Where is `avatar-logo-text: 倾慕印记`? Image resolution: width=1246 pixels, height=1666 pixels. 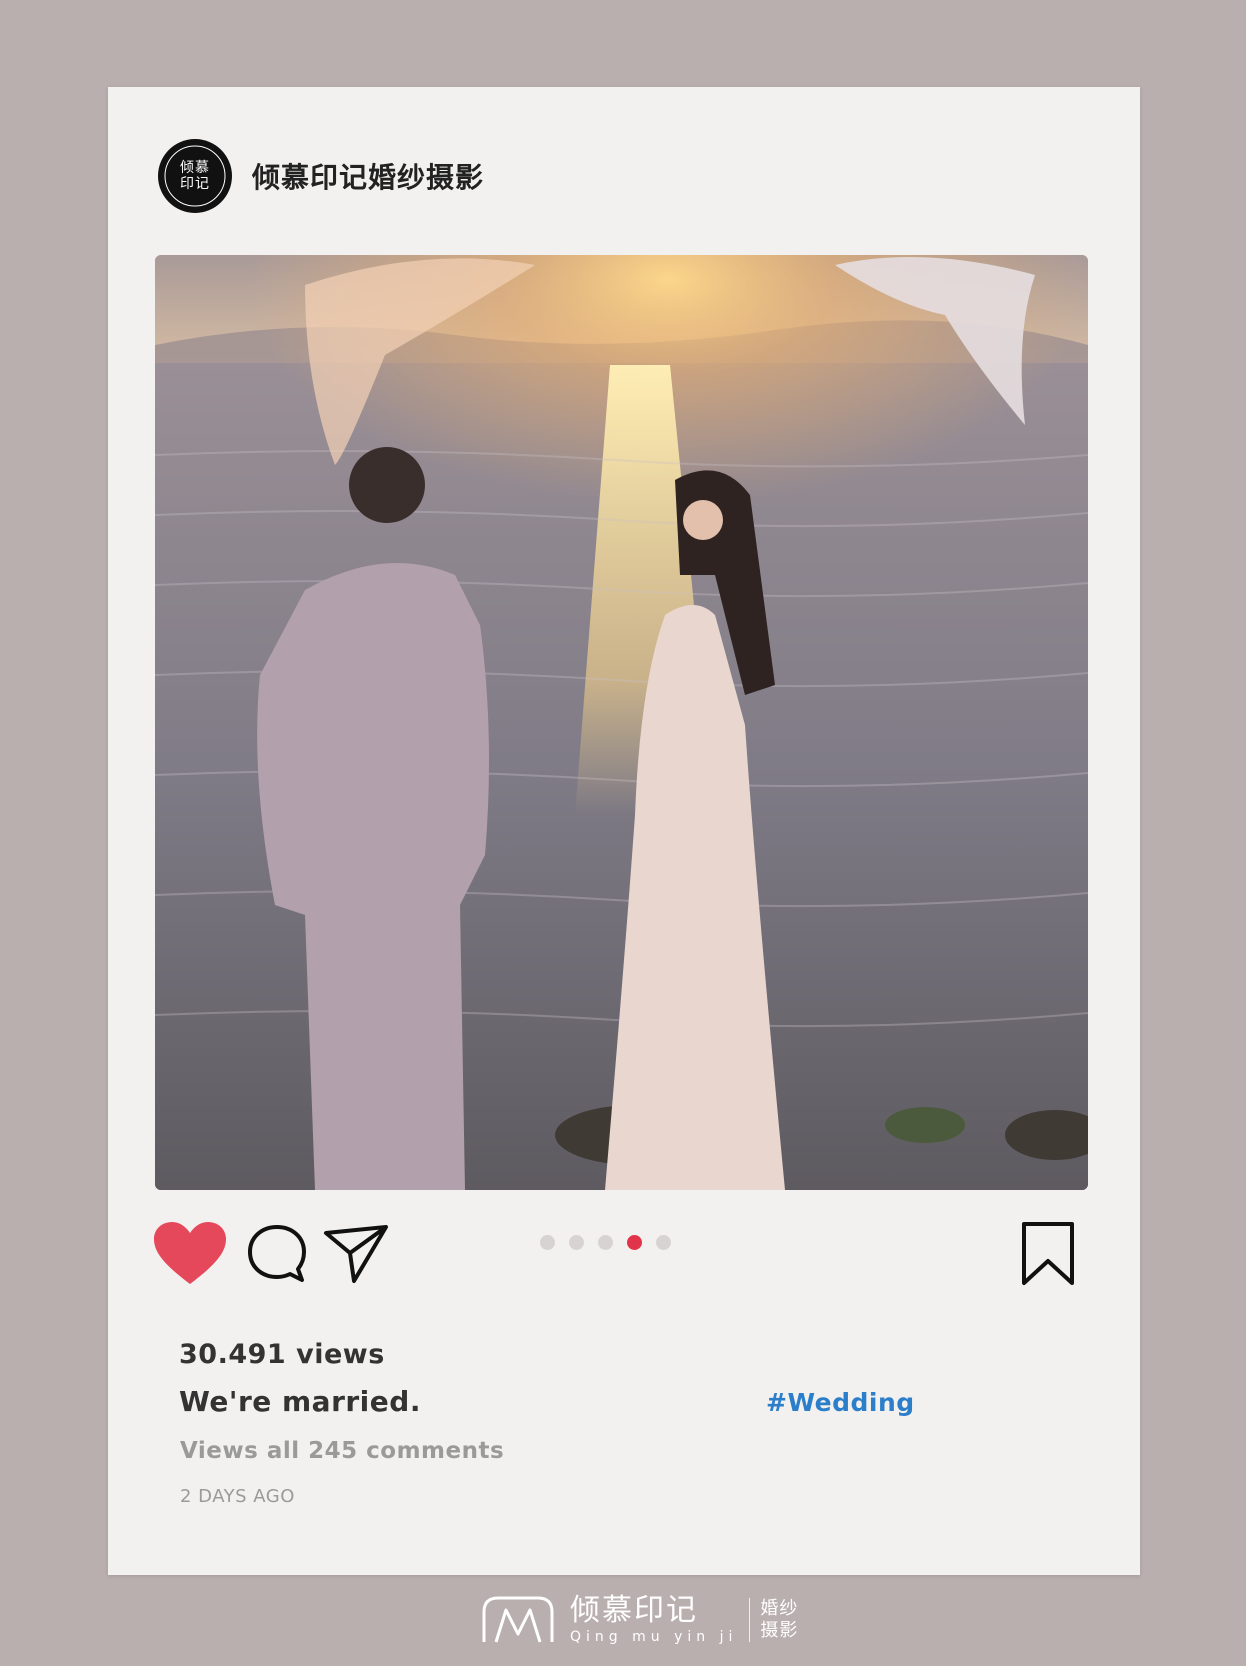
avatar-logo-text: 倾慕印记 is located at coordinates (195, 176).